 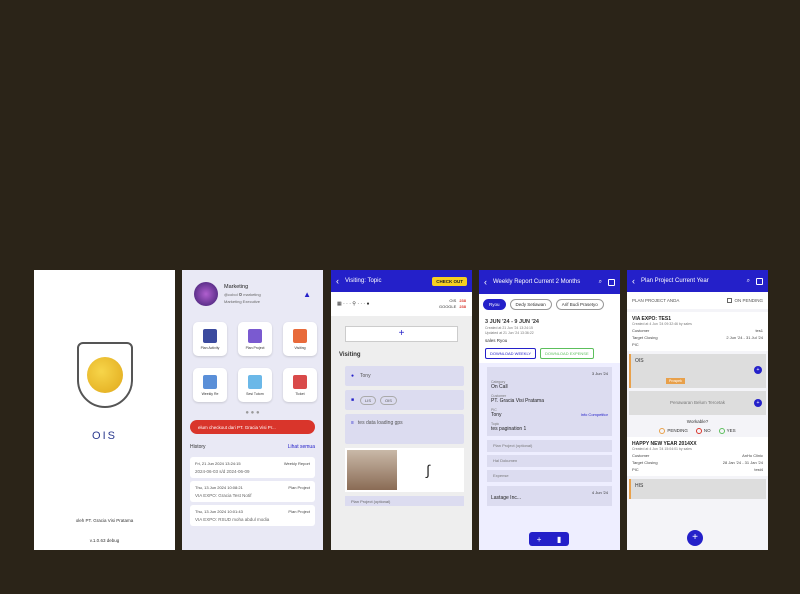 What do you see at coordinates (353, 376) in the screenshot?
I see `person-icon: ●` at bounding box center [353, 376].